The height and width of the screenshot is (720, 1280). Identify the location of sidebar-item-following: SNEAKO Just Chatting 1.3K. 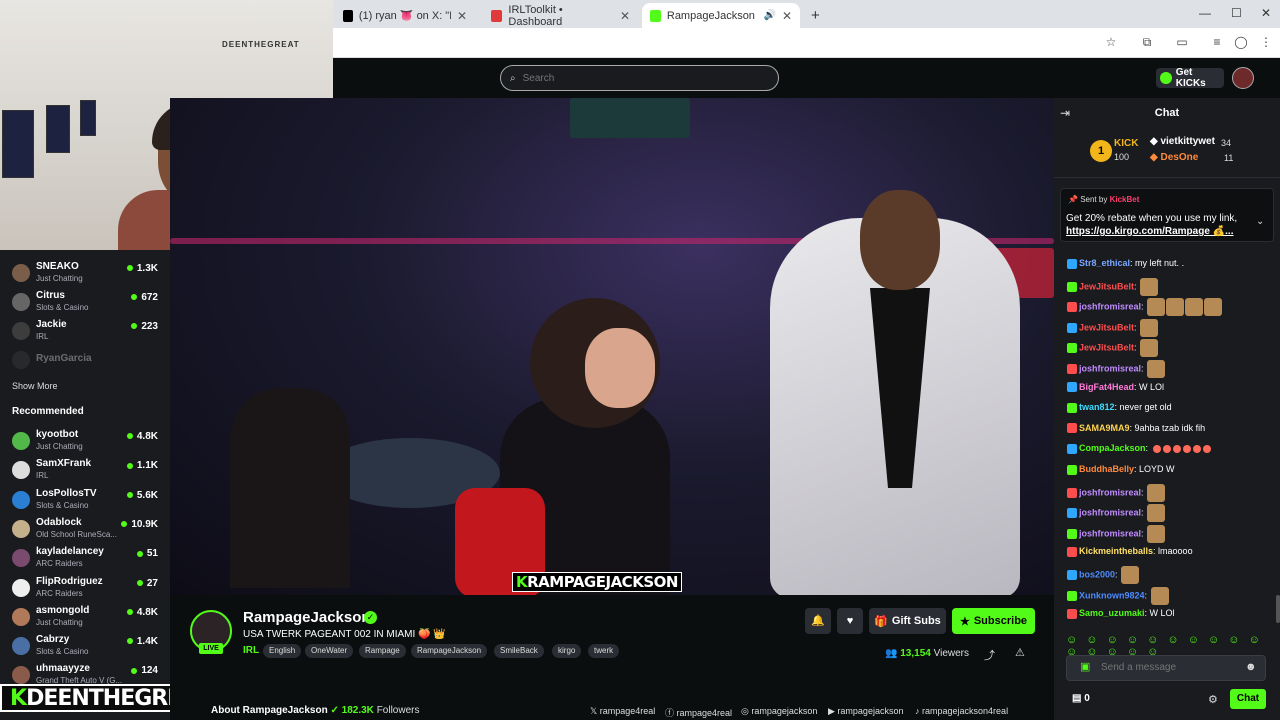
(85, 272).